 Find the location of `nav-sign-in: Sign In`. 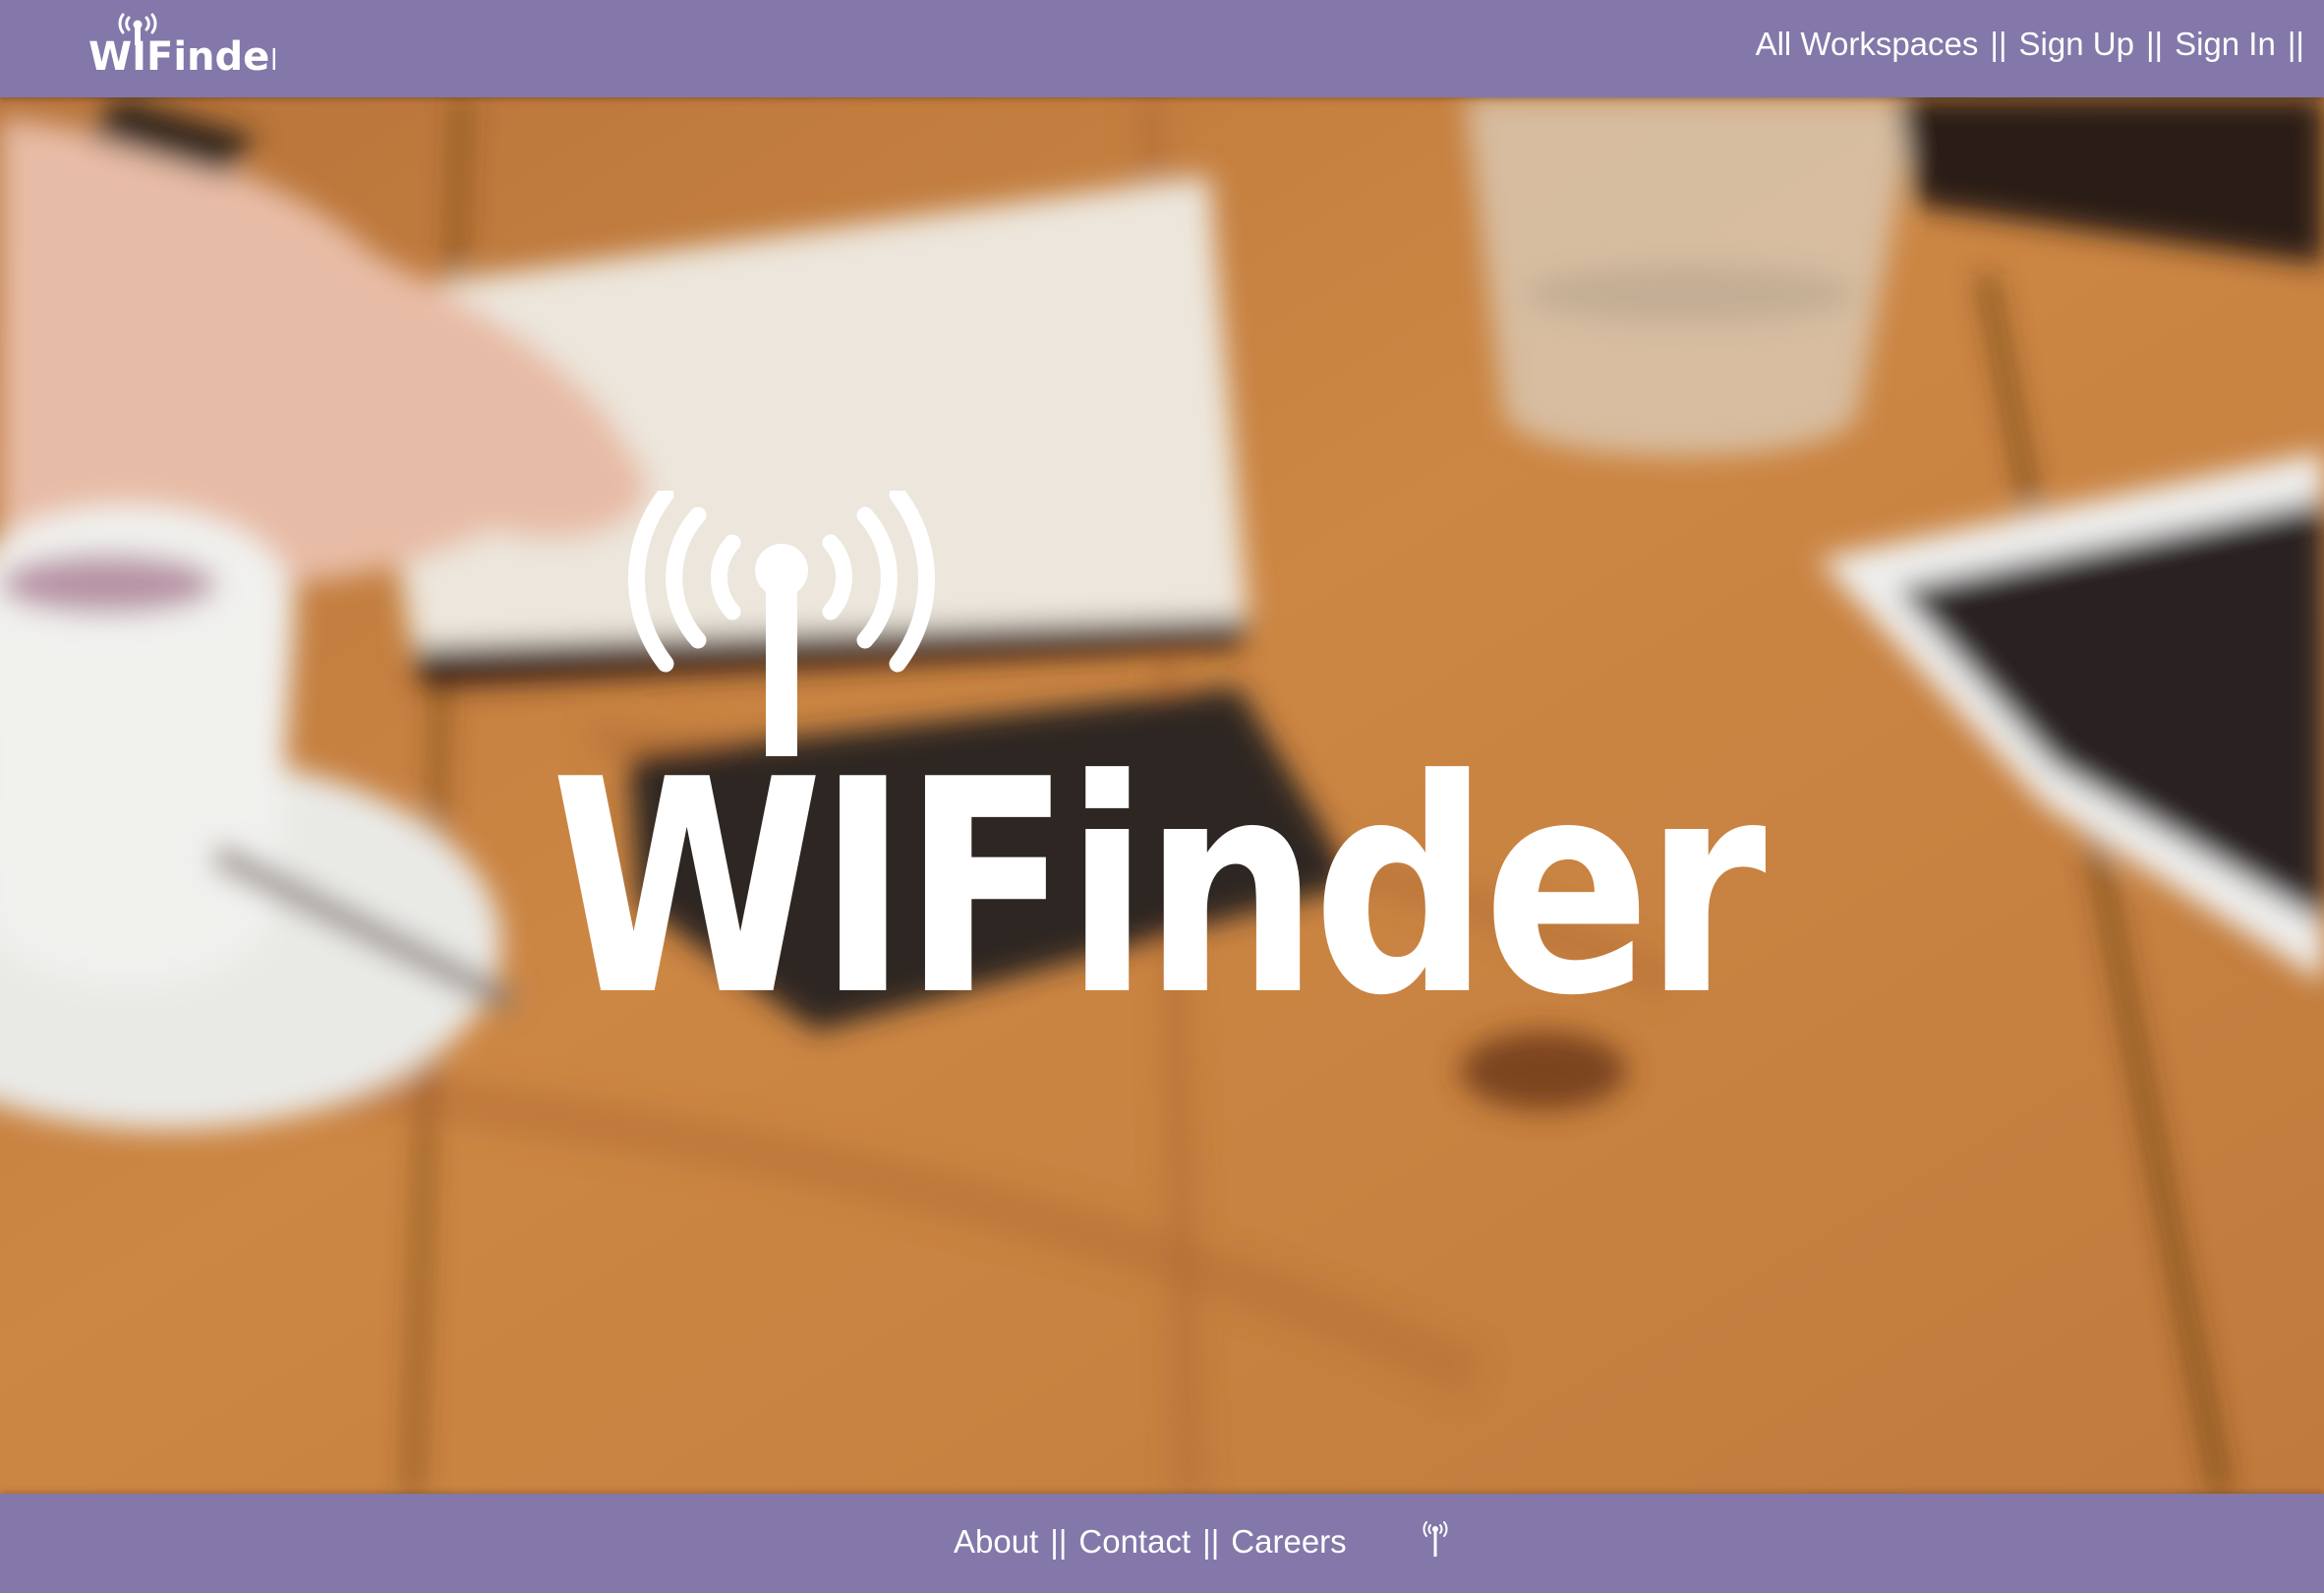

nav-sign-in: Sign In is located at coordinates (2225, 44).